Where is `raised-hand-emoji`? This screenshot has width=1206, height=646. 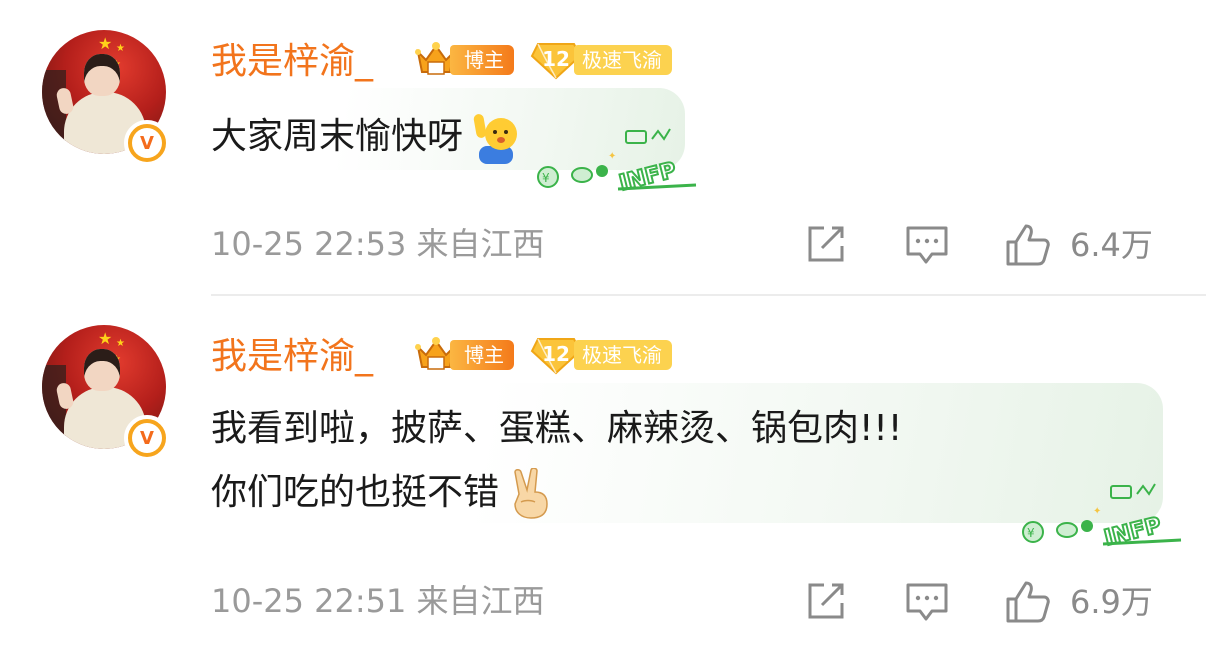
raised-hand-emoji is located at coordinates (495, 139).